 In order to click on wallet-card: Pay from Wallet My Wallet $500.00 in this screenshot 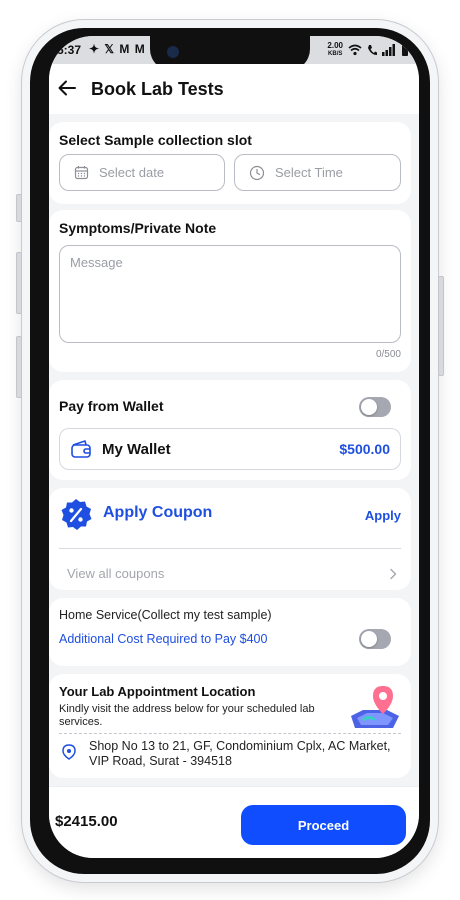, I will do `click(230, 430)`.